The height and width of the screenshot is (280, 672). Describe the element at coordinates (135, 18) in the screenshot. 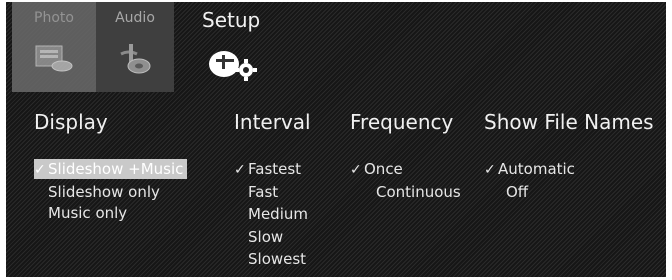

I see `tab-audio-label: Audio` at that location.